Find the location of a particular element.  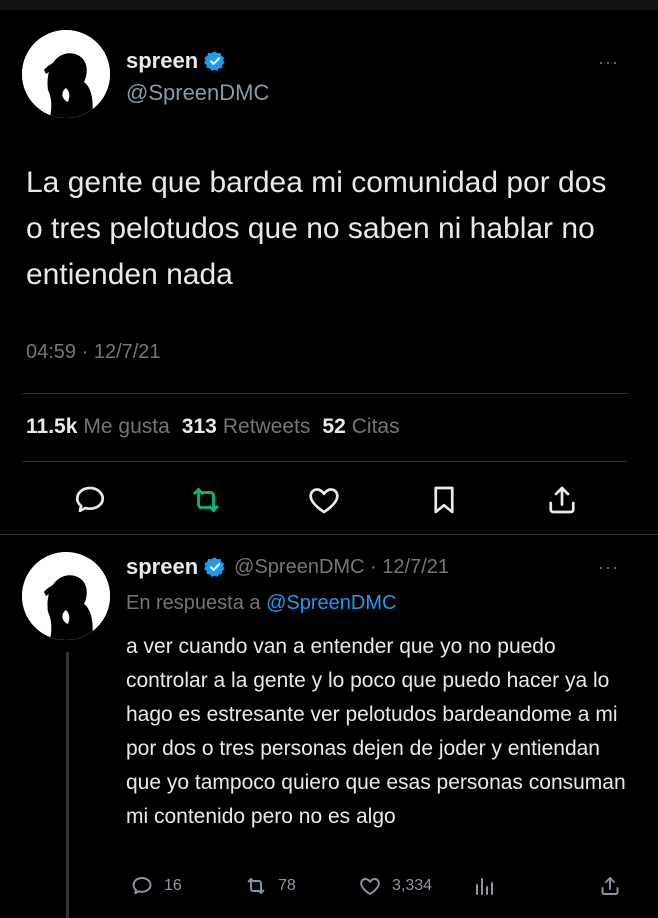

tweet-timestamp: 04:59 · 12/7/21 is located at coordinates (93, 352).